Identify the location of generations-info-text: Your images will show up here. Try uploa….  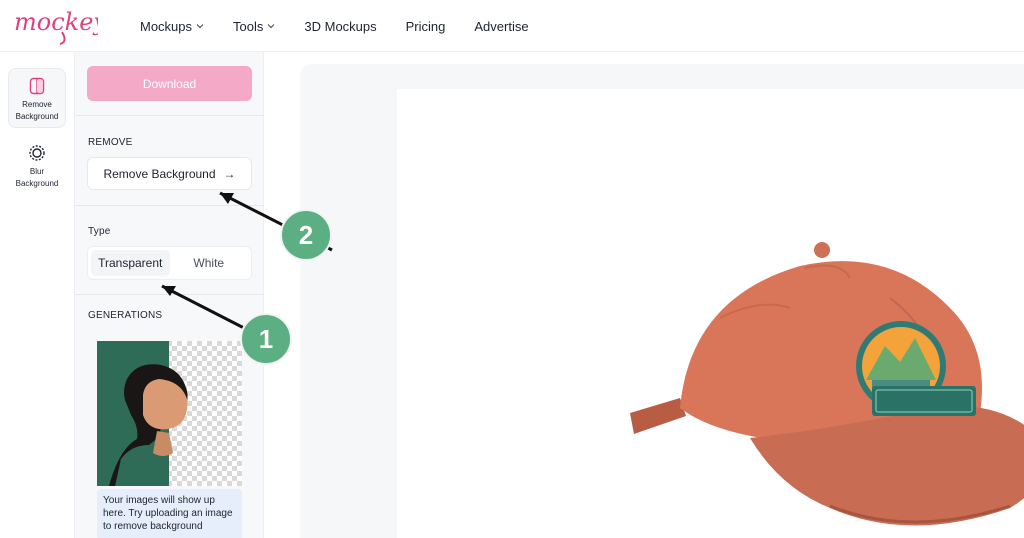
(169, 513).